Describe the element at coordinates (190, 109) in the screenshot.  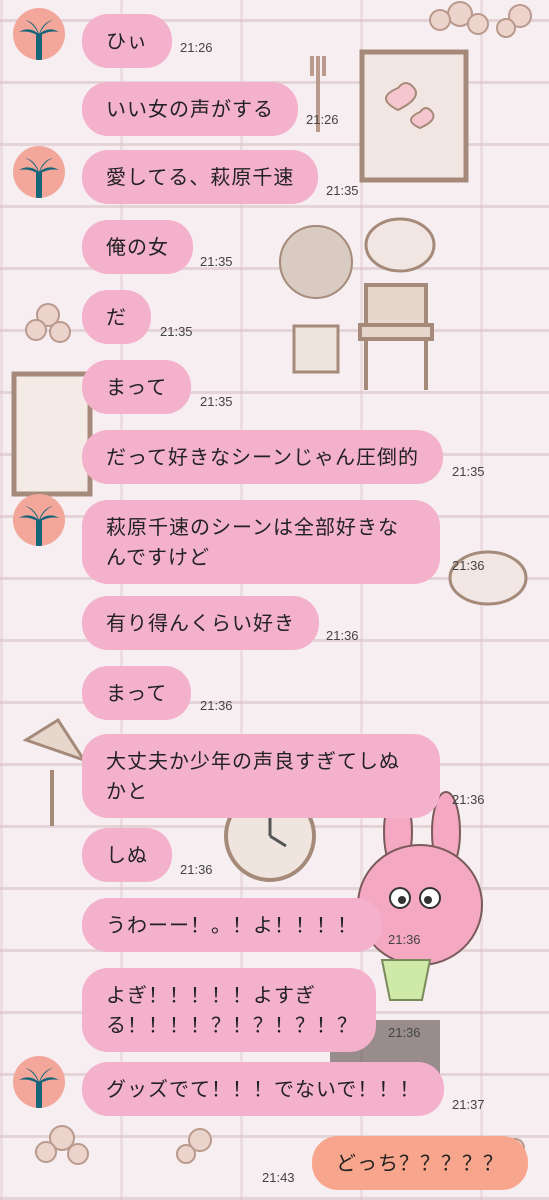
I see `message-bubble: いい女の声がする` at that location.